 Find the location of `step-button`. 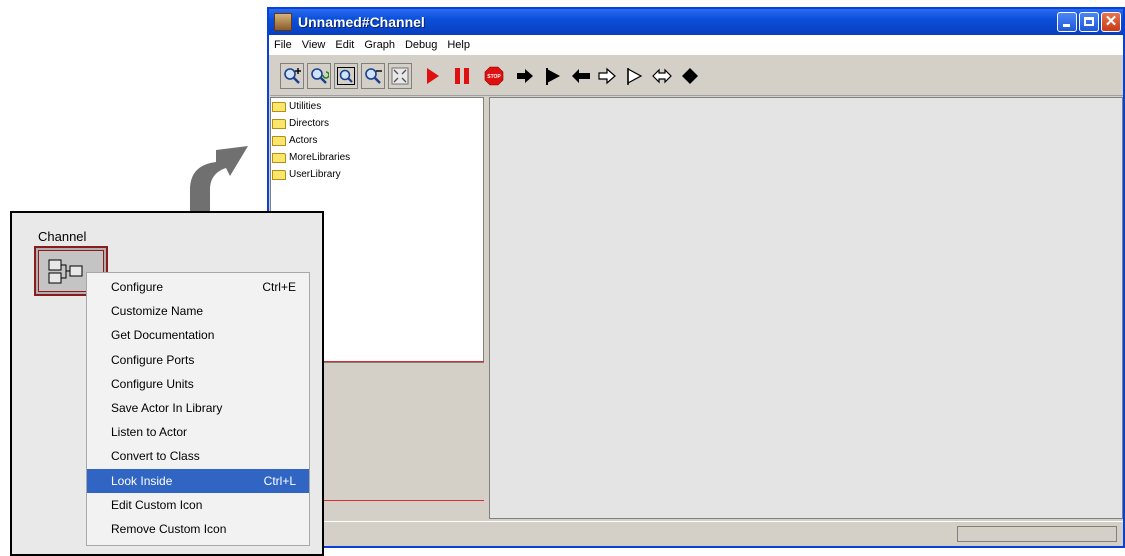

step-button is located at coordinates (525, 76).